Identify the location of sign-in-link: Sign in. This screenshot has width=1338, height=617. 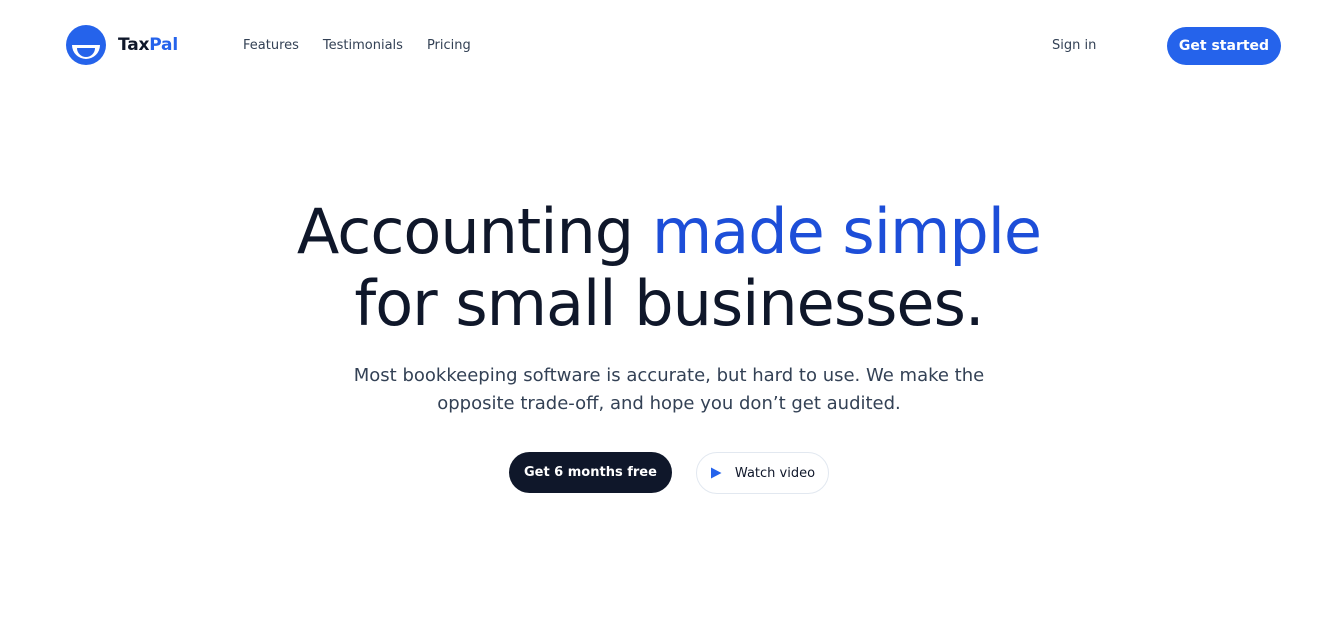
(1074, 46).